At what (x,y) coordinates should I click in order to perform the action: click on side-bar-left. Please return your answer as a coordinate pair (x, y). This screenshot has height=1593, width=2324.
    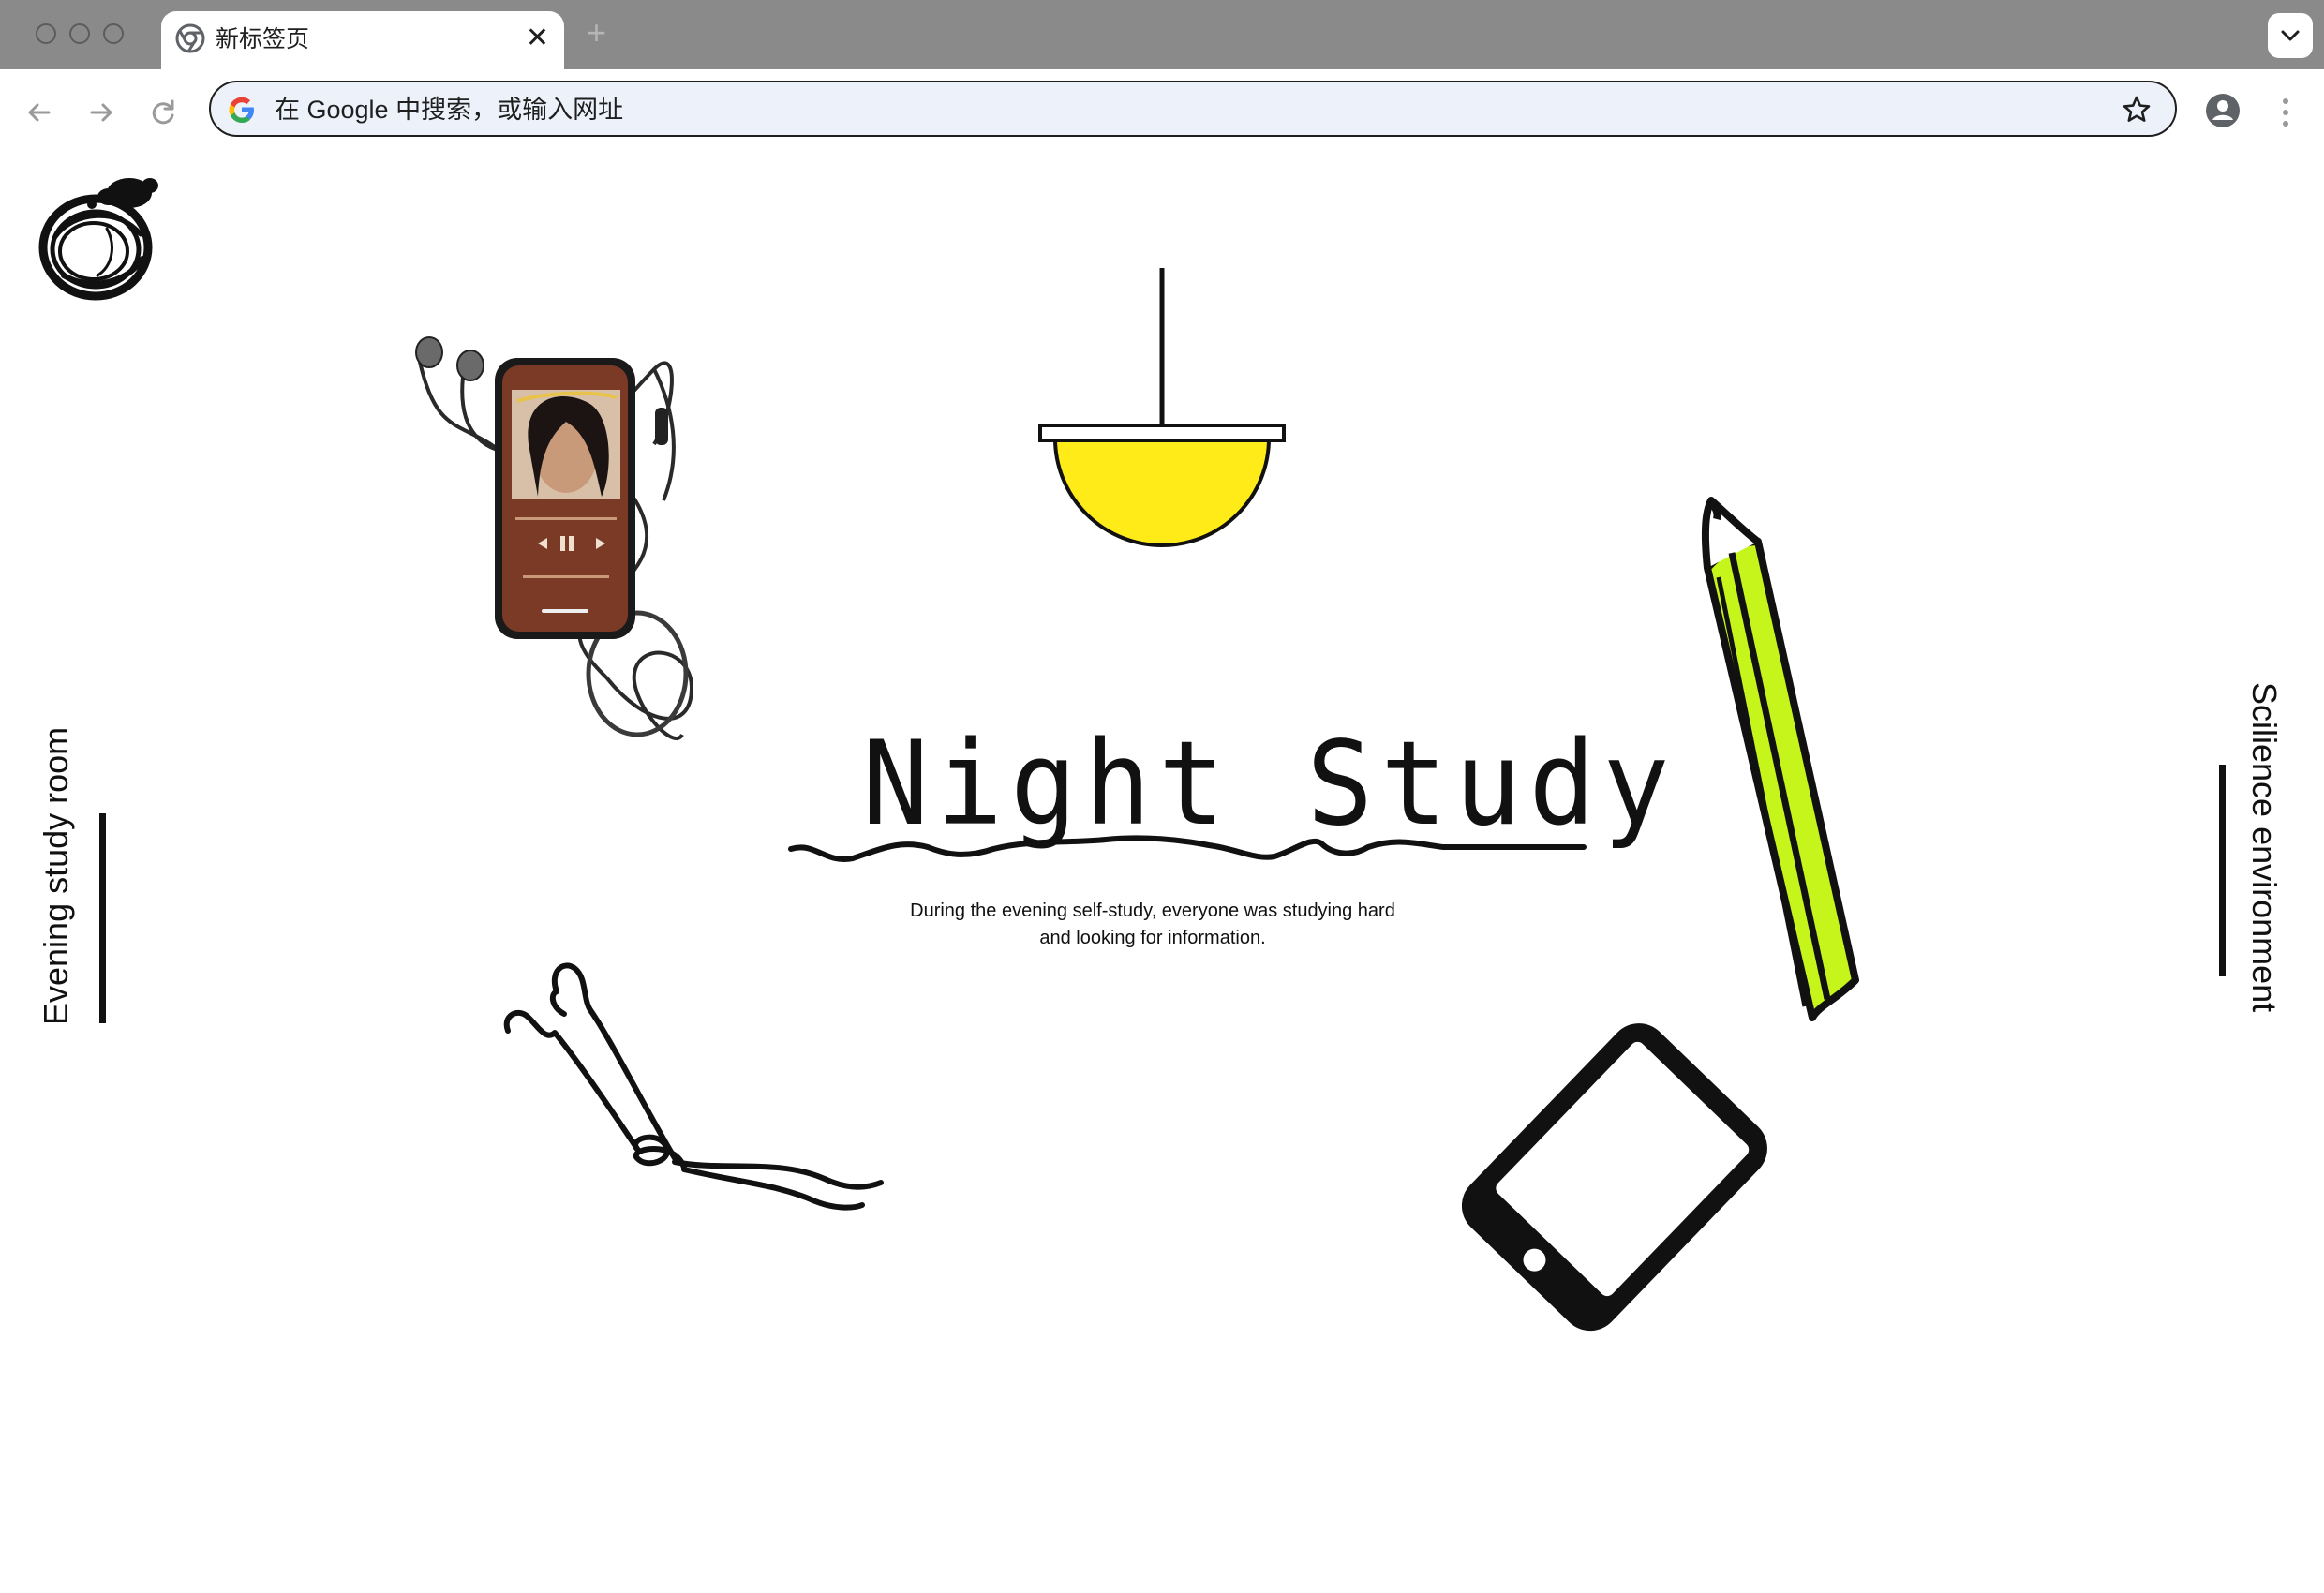
    Looking at the image, I should click on (102, 918).